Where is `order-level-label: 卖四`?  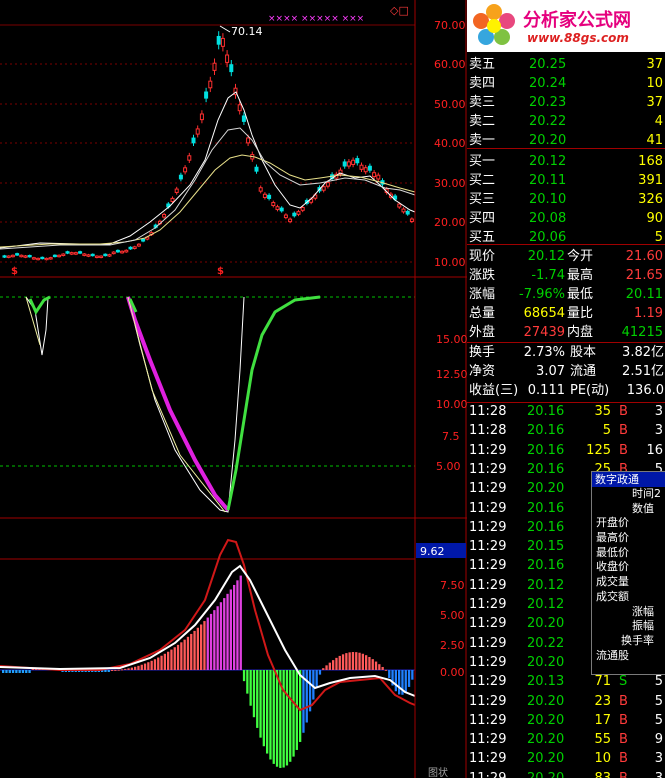
order-level-label: 卖四 is located at coordinates (482, 83).